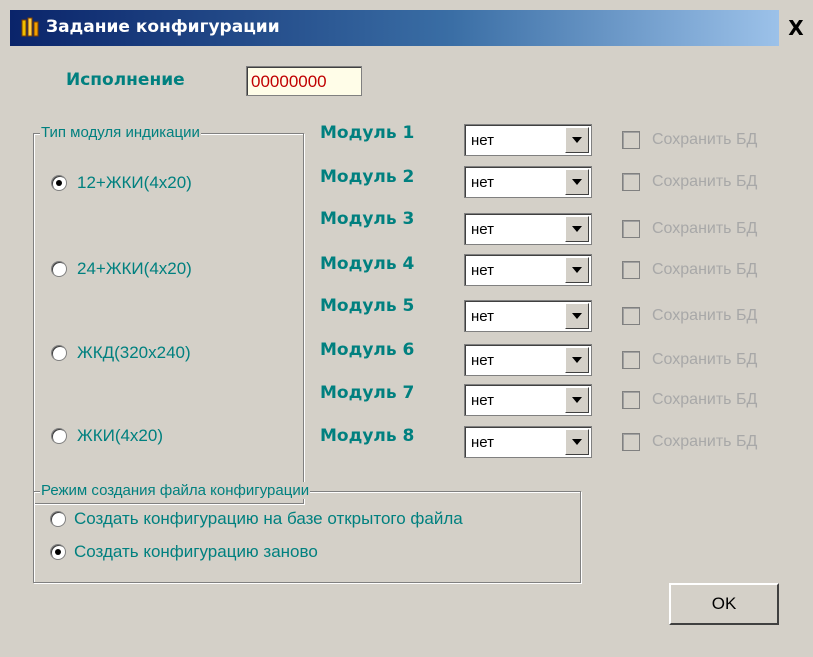 This screenshot has height=657, width=813. Describe the element at coordinates (367, 306) in the screenshot. I see `module-5-label: Модуль 5` at that location.